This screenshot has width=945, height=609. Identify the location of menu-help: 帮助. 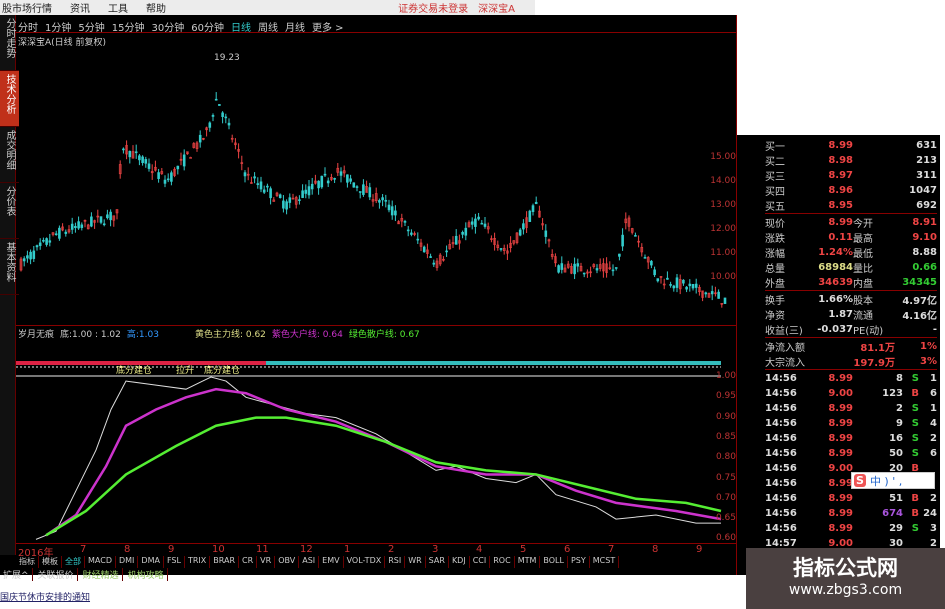
(156, 7).